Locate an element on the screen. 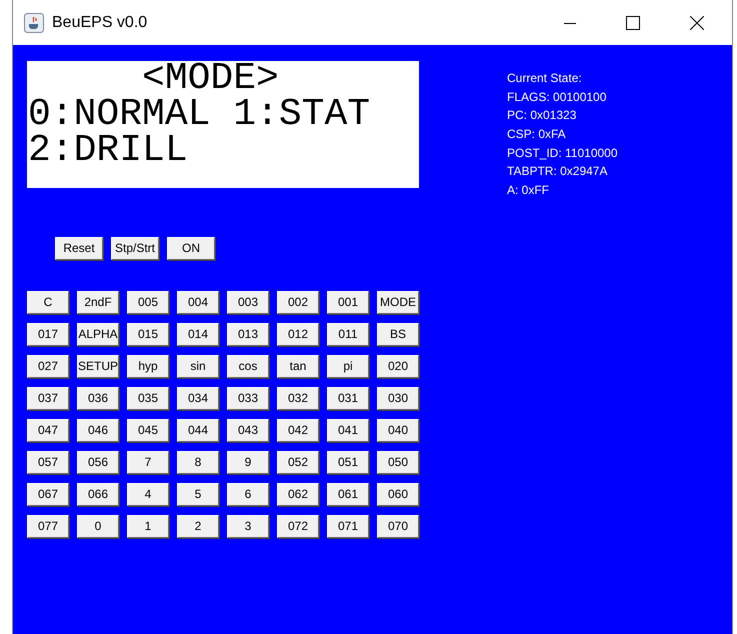 The width and height of the screenshot is (737, 634). key-button: 060 is located at coordinates (398, 494).